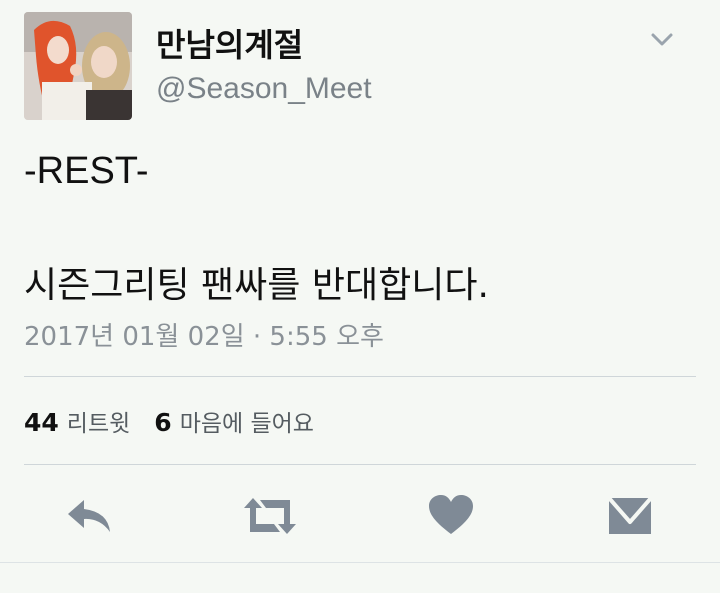  Describe the element at coordinates (78, 66) in the screenshot. I see `avatar` at that location.